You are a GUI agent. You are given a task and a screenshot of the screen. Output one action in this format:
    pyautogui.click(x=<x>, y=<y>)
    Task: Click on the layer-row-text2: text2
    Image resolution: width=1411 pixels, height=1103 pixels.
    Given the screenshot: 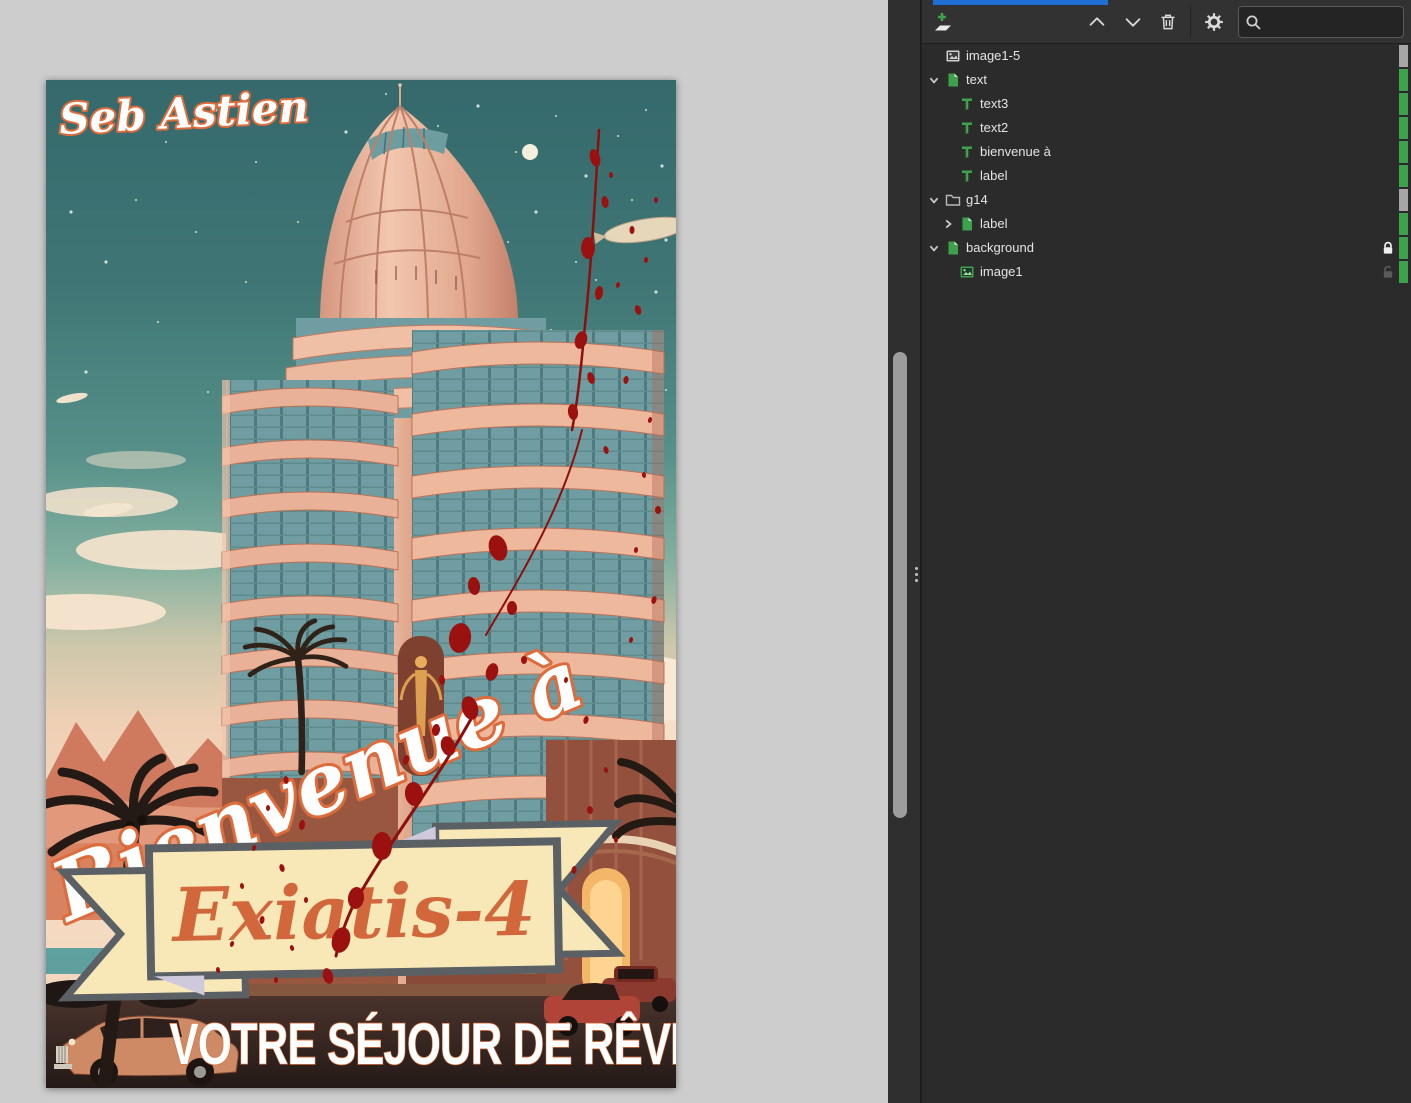 What is the action you would take?
    pyautogui.click(x=1166, y=128)
    